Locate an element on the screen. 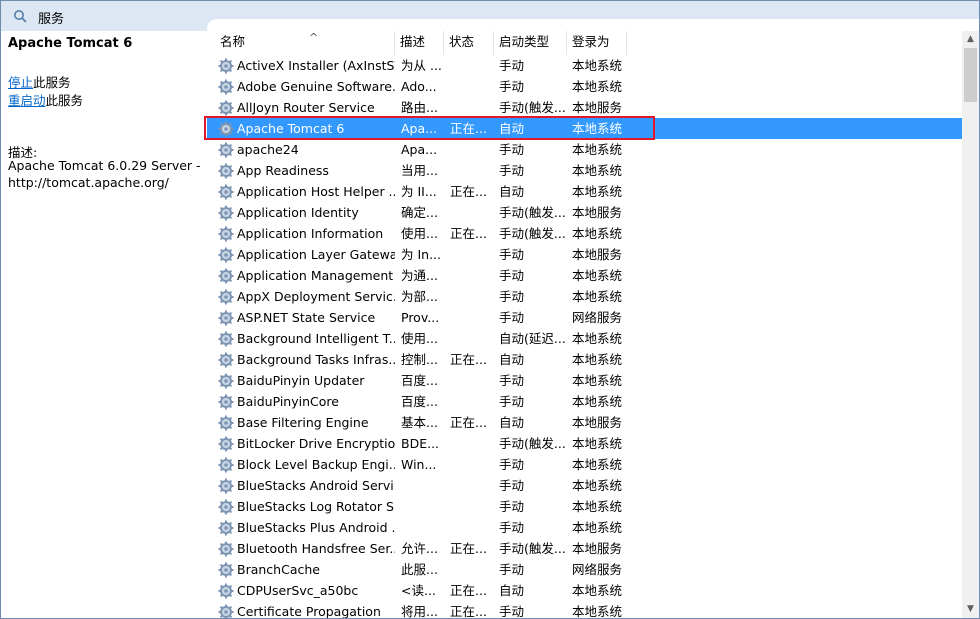  restart-service-link: 重启动 is located at coordinates (27, 100).